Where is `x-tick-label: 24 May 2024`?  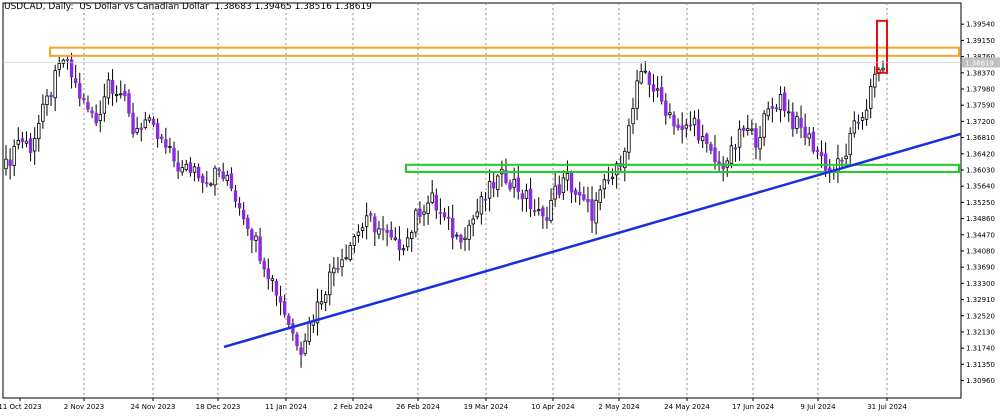 x-tick-label: 24 May 2024 is located at coordinates (687, 407).